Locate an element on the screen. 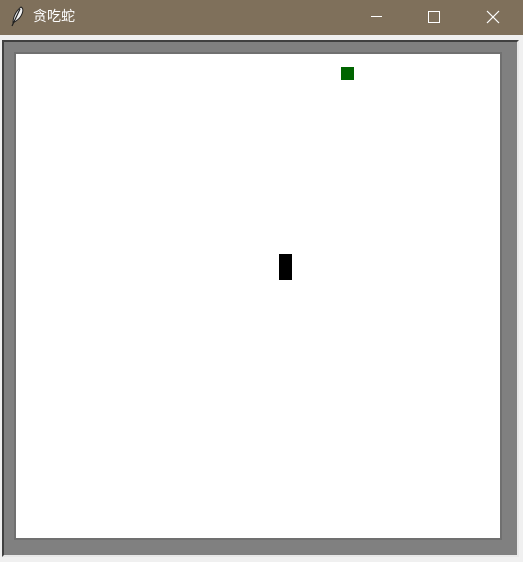 This screenshot has width=523, height=562. minimize-icon is located at coordinates (376, 16).